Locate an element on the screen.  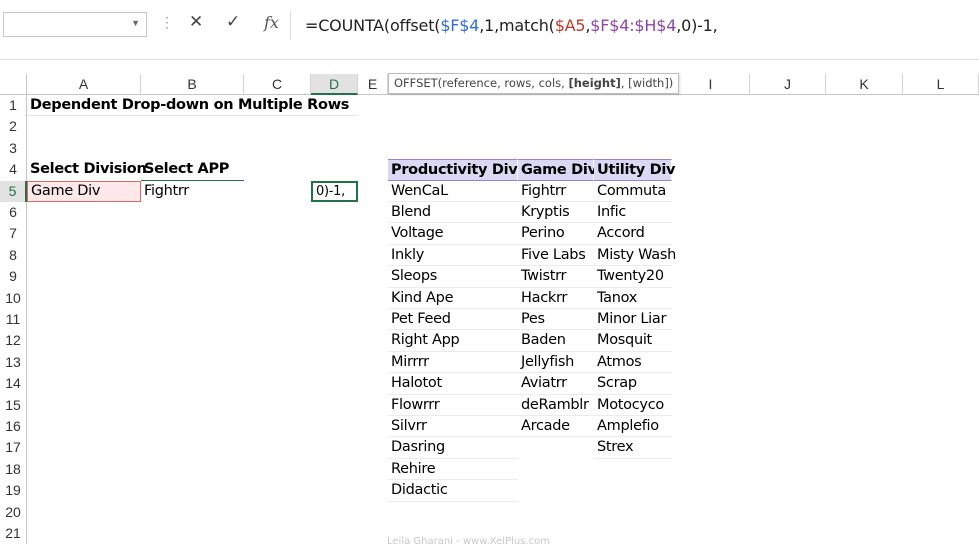
row-header-19: 19 is located at coordinates (13, 491).